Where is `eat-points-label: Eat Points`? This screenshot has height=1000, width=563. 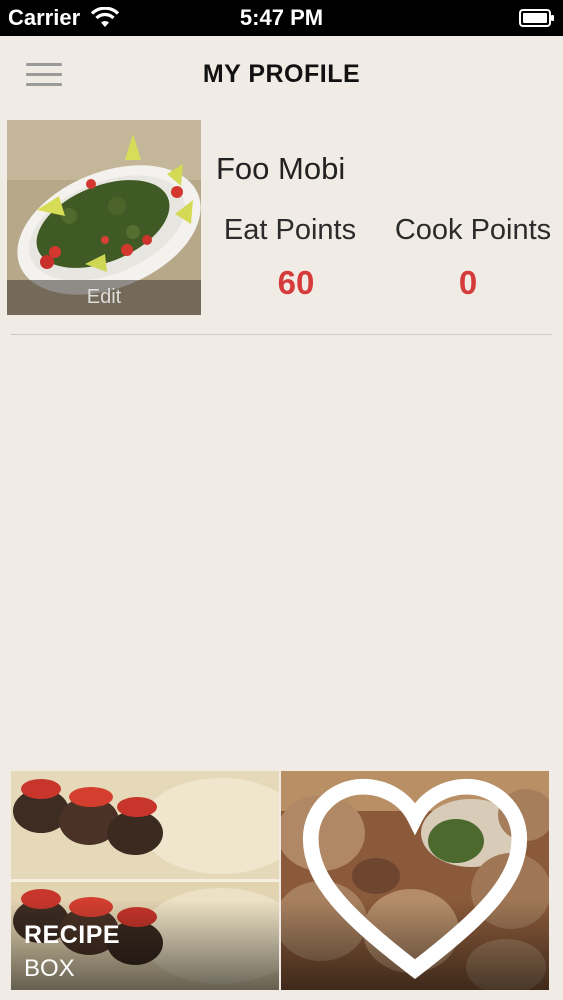 eat-points-label: Eat Points is located at coordinates (290, 230).